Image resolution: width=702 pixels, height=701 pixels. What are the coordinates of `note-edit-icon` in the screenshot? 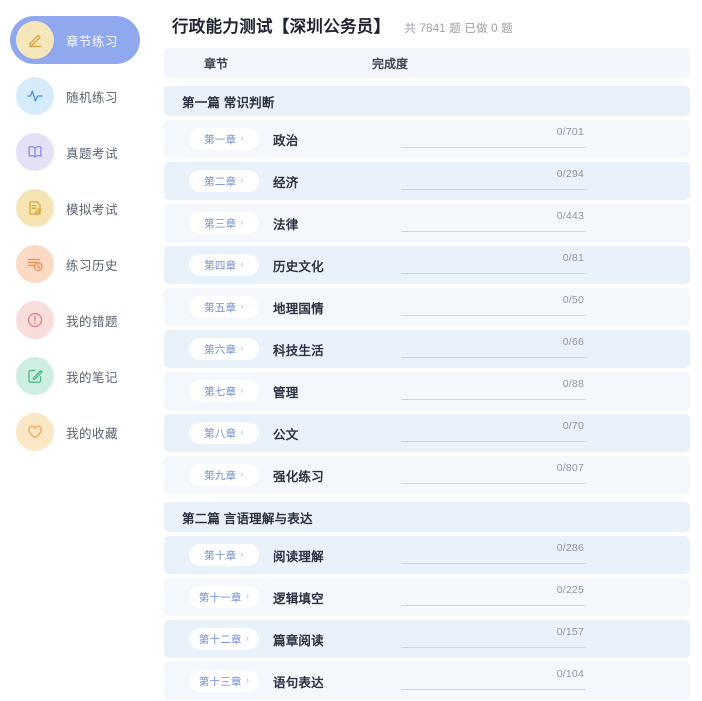 It's located at (35, 376).